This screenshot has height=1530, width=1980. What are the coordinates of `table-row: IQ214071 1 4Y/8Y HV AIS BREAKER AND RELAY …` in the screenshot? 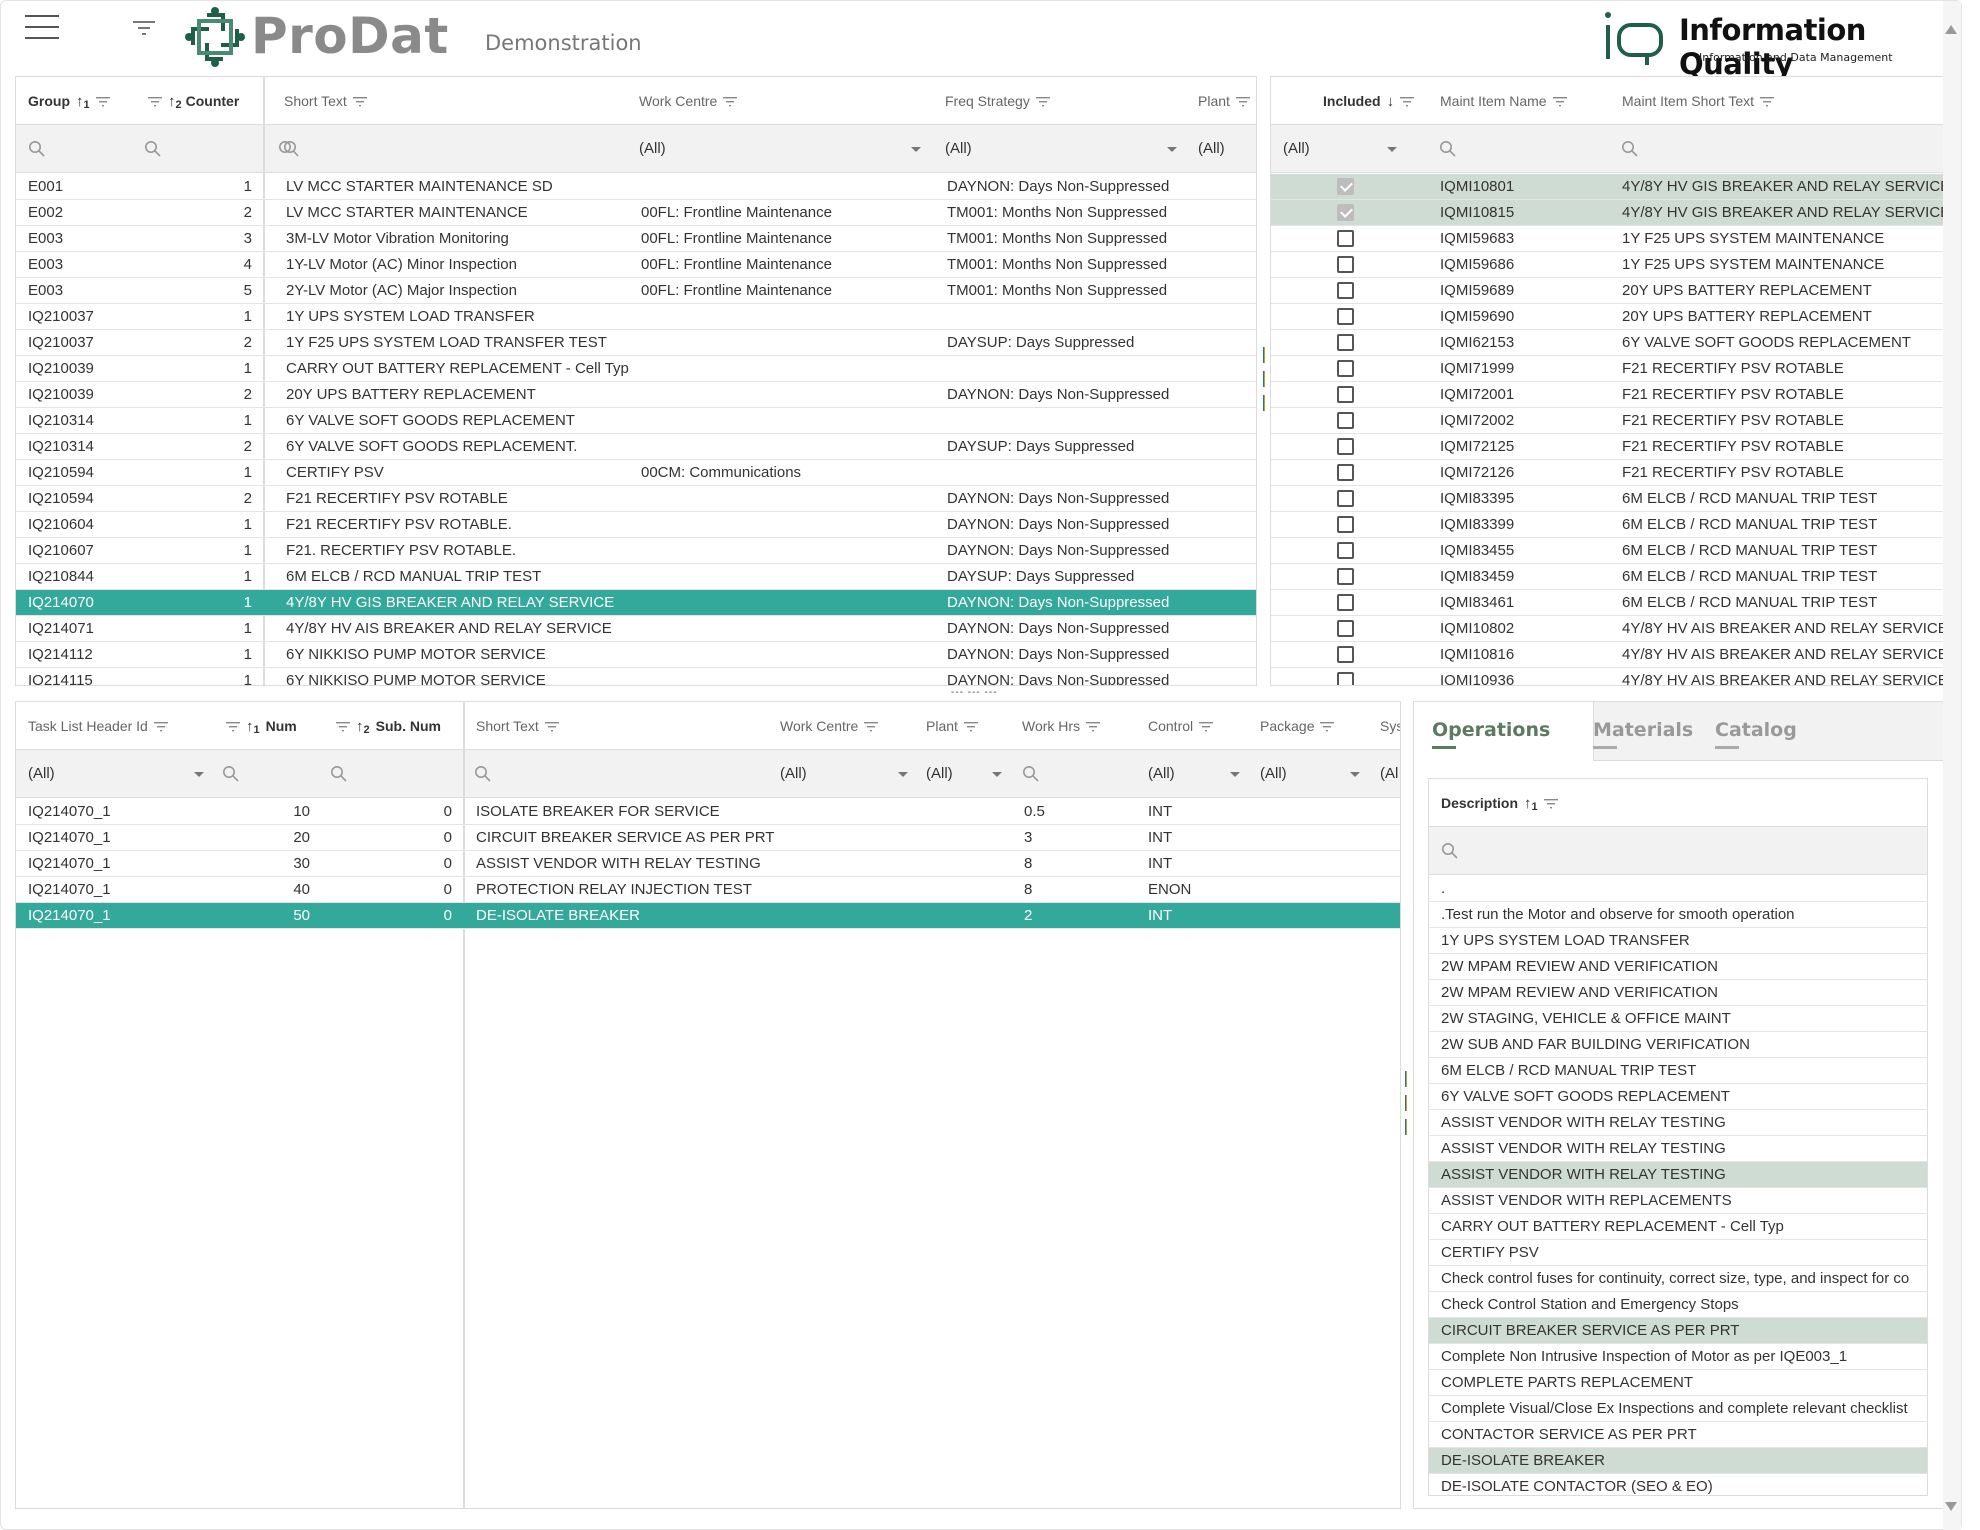 It's located at (636, 629).